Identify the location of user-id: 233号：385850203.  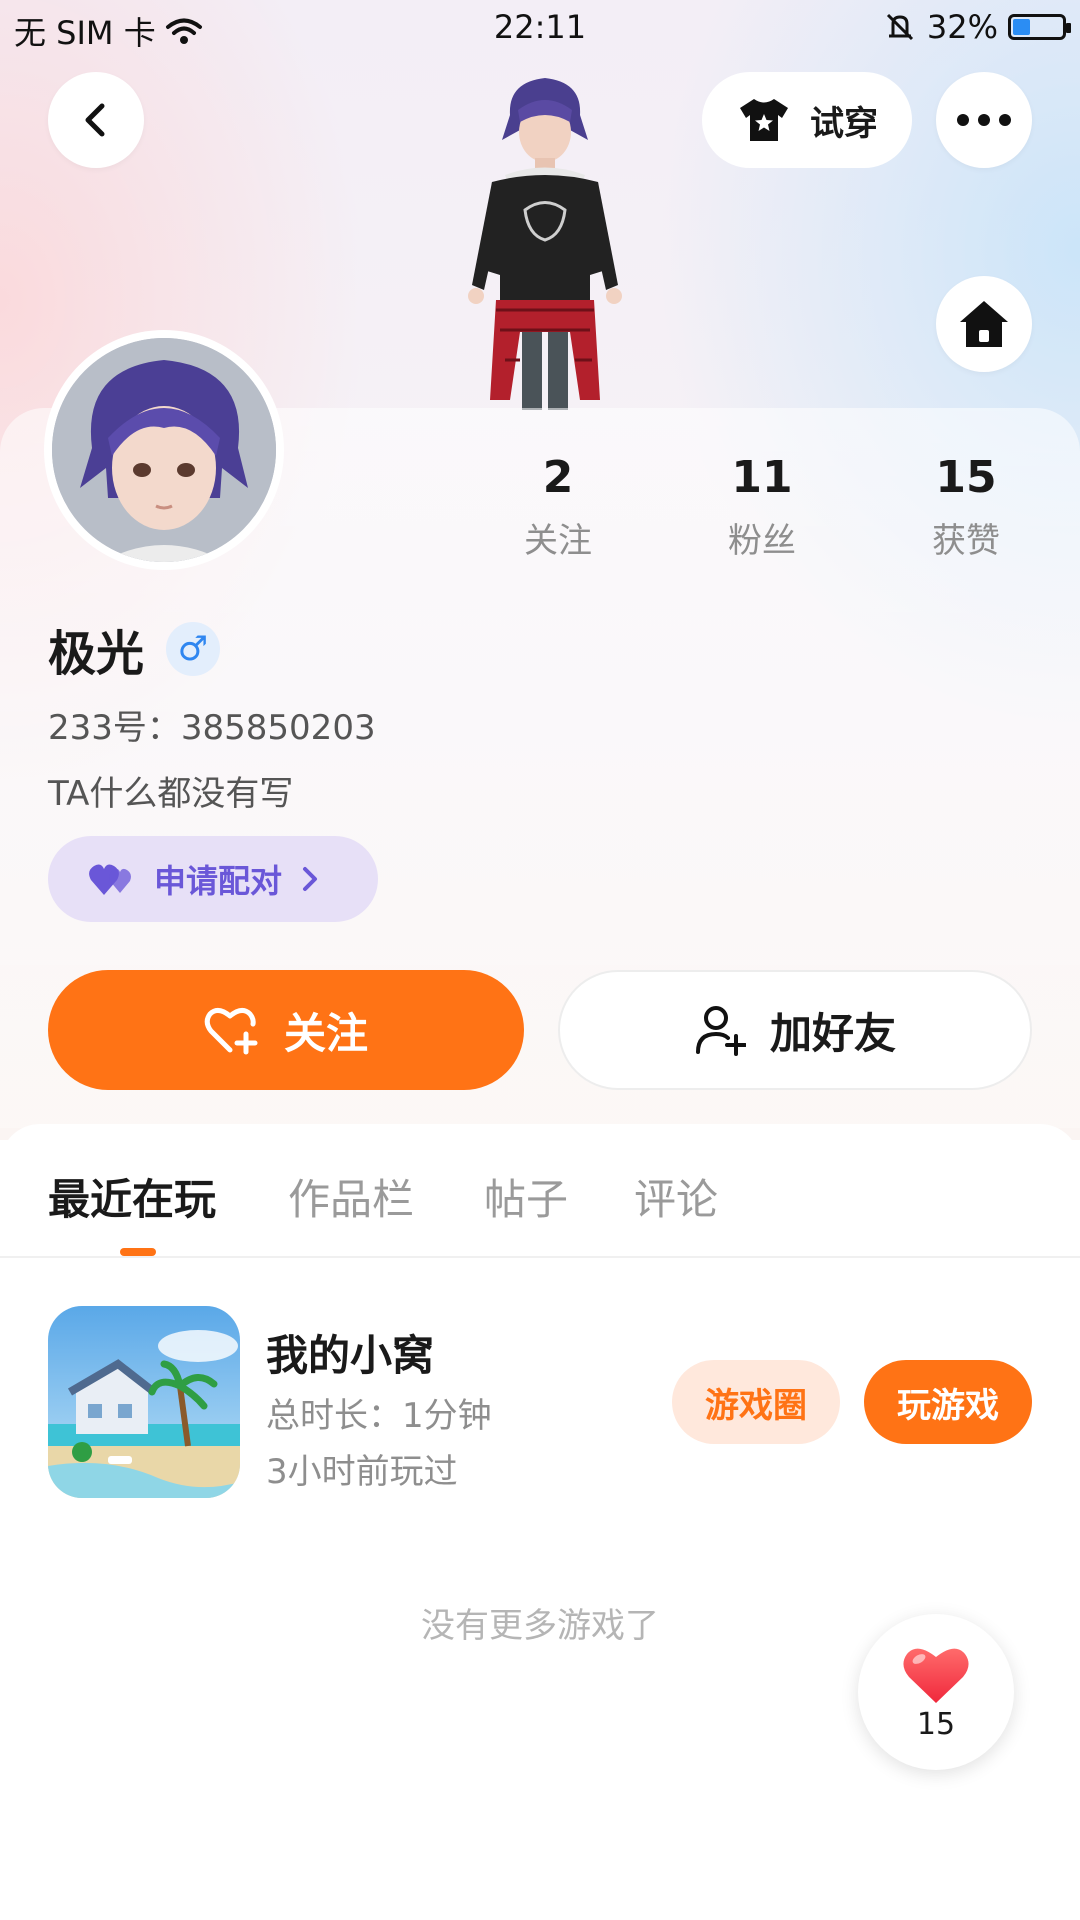
(212, 728).